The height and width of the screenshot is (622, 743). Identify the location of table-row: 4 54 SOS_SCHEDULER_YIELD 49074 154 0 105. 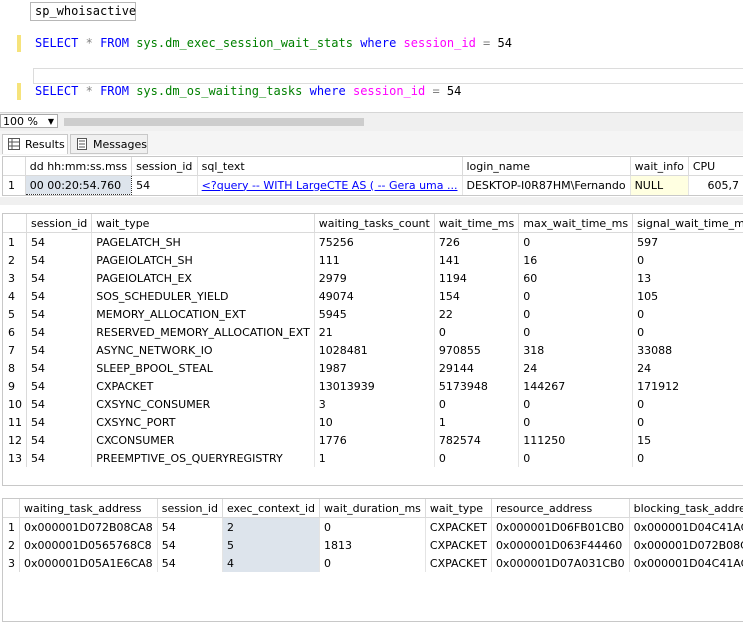
(373, 296).